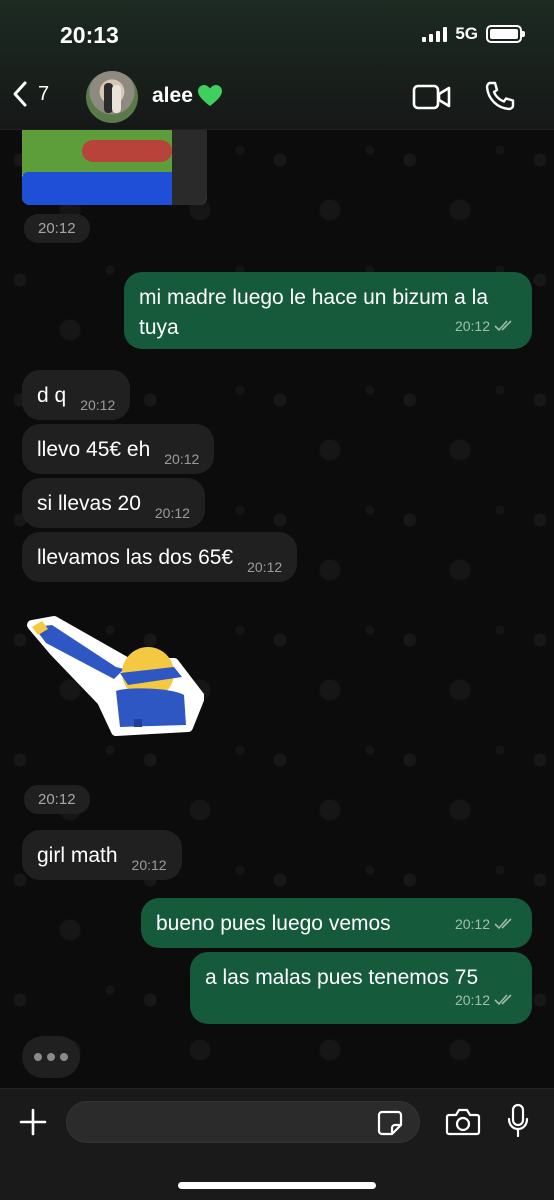 The image size is (554, 1200). Describe the element at coordinates (273, 923) in the screenshot. I see `message-text: bueno pues luego vemos` at that location.